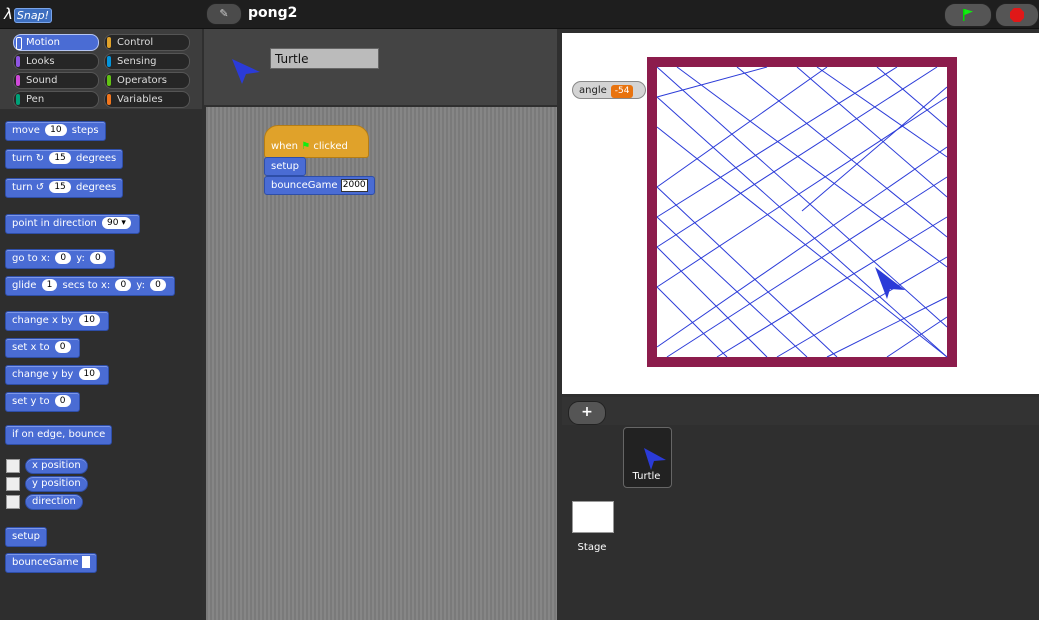 This screenshot has height=620, width=1039. I want to click on pencil-icon: ✎, so click(224, 13).